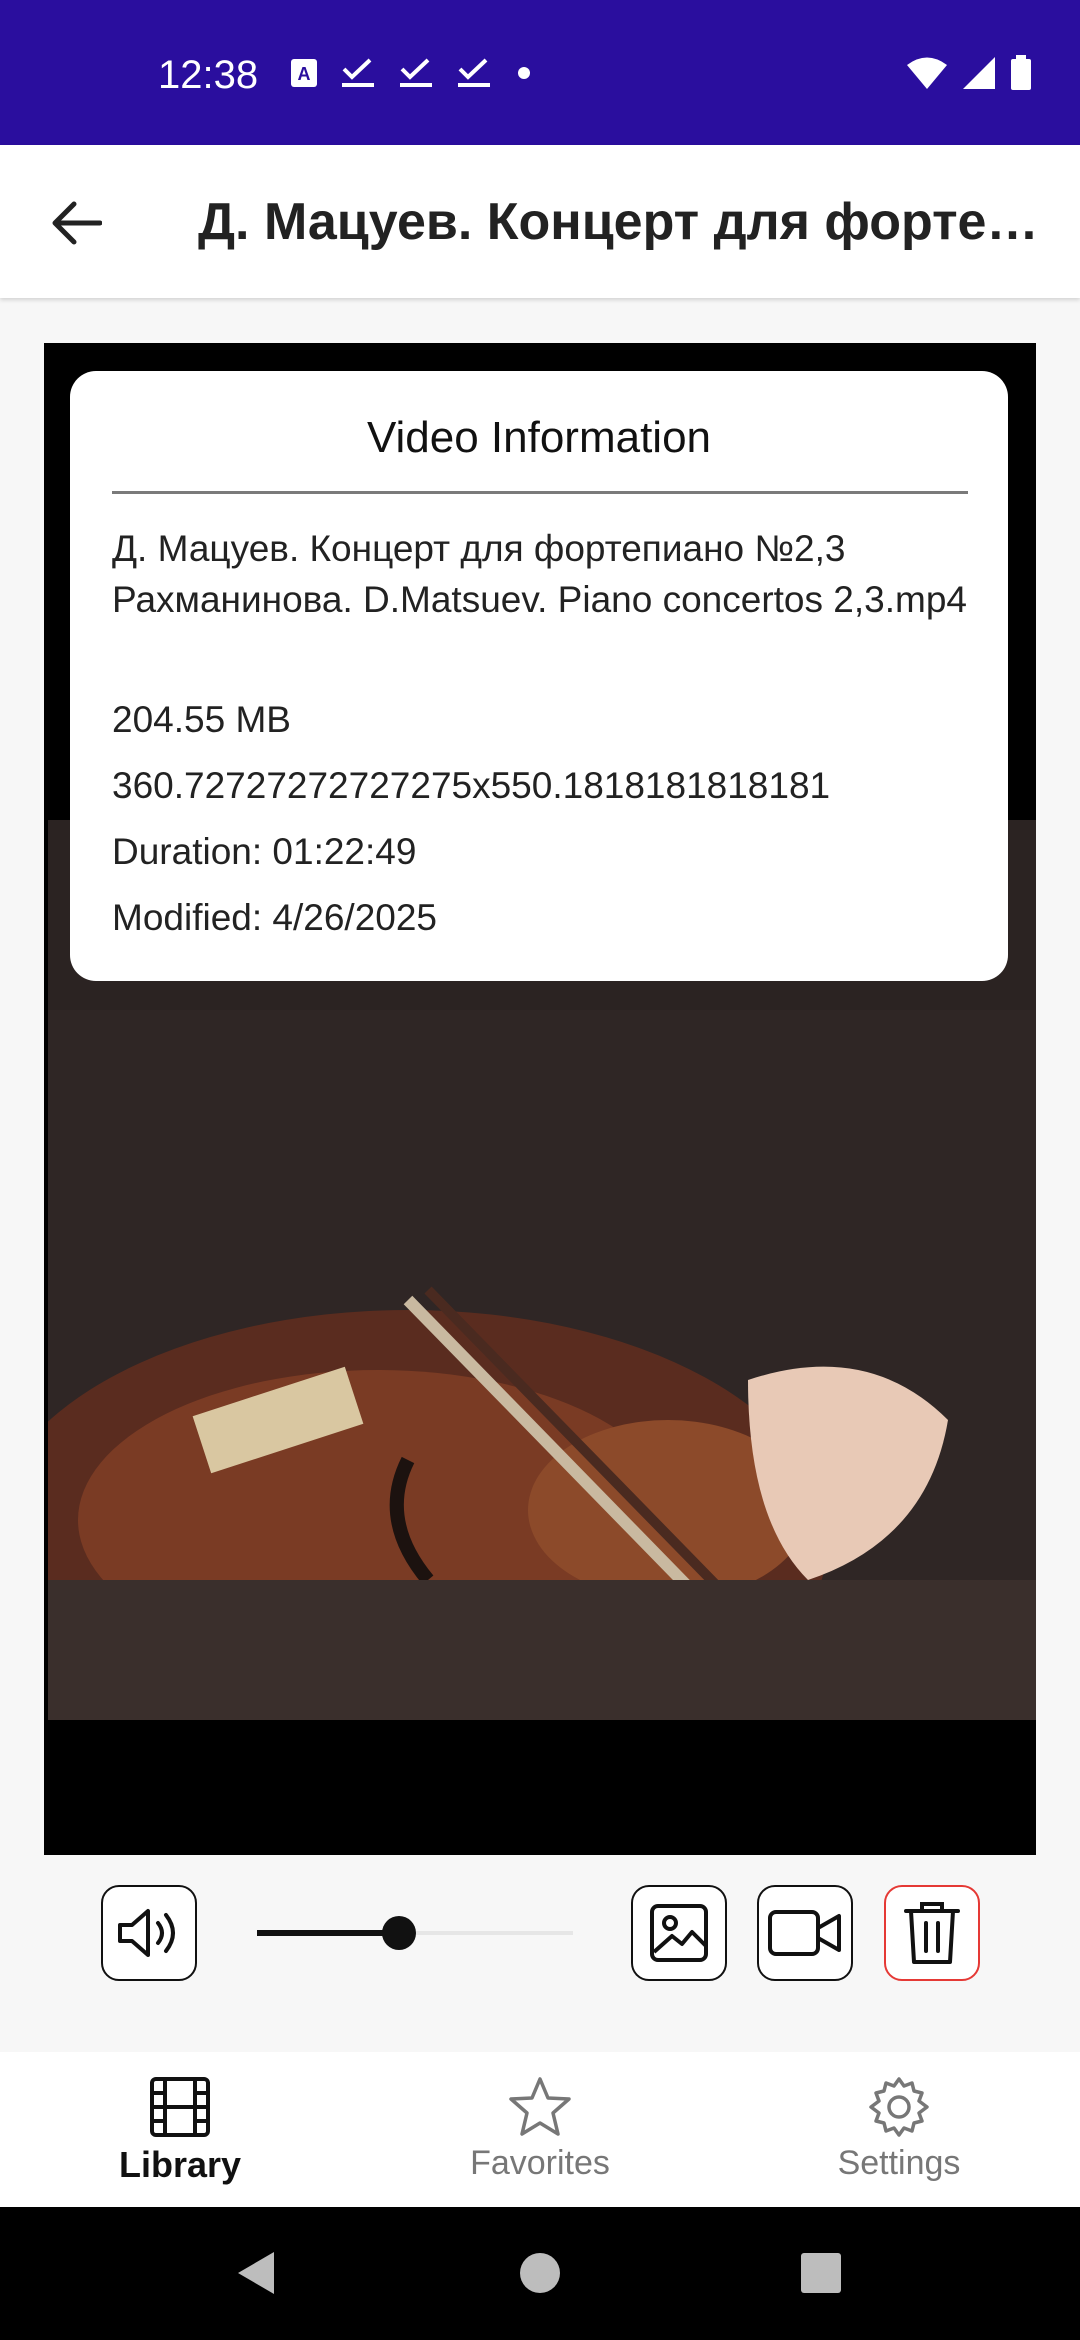 The image size is (1080, 2340). I want to click on speaker-icon, so click(146, 1933).